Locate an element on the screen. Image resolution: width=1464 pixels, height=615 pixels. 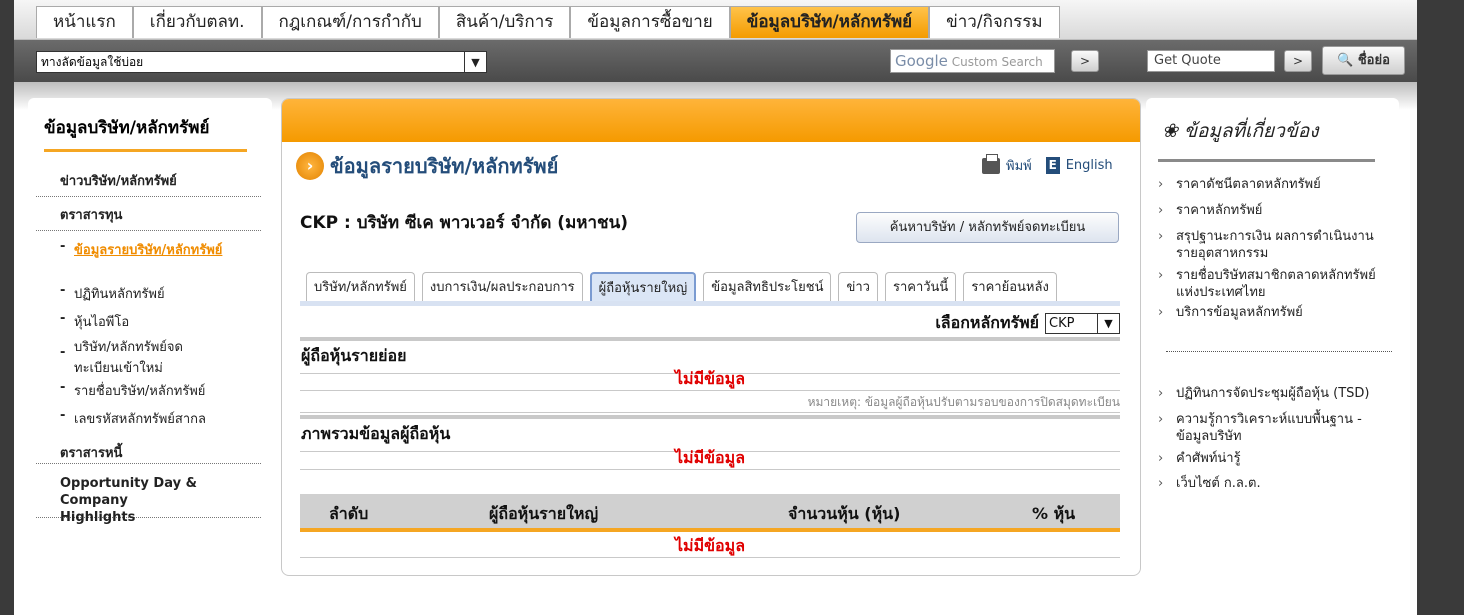
tab-today-price: ราคาวันนี้ is located at coordinates (920, 287).